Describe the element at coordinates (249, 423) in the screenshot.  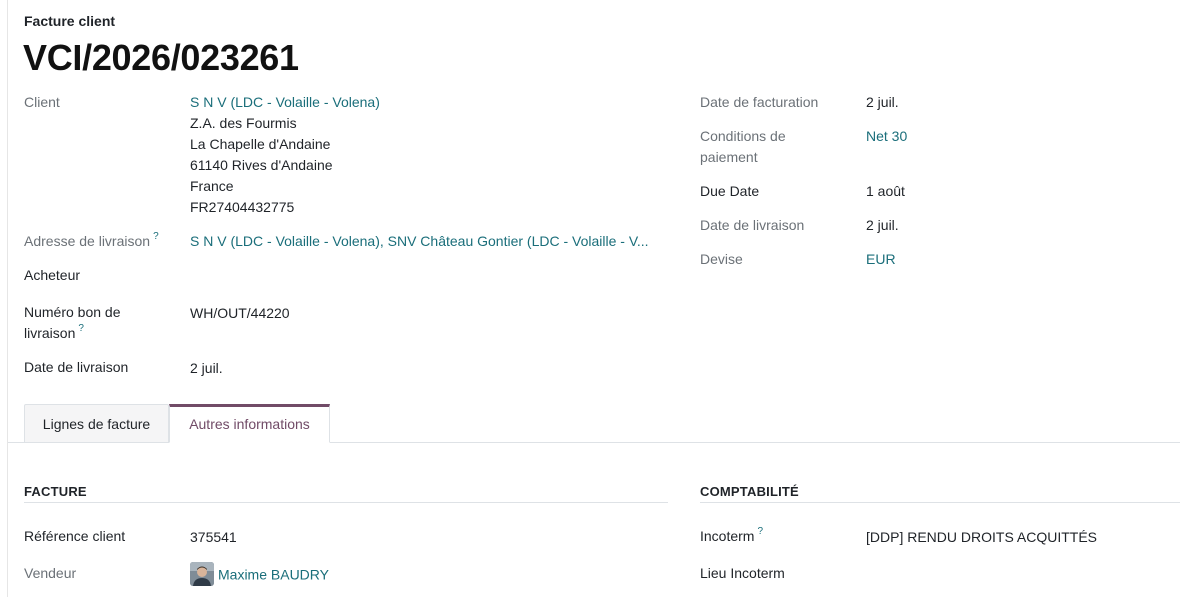
I see `tab-other-info: Autres informations` at that location.